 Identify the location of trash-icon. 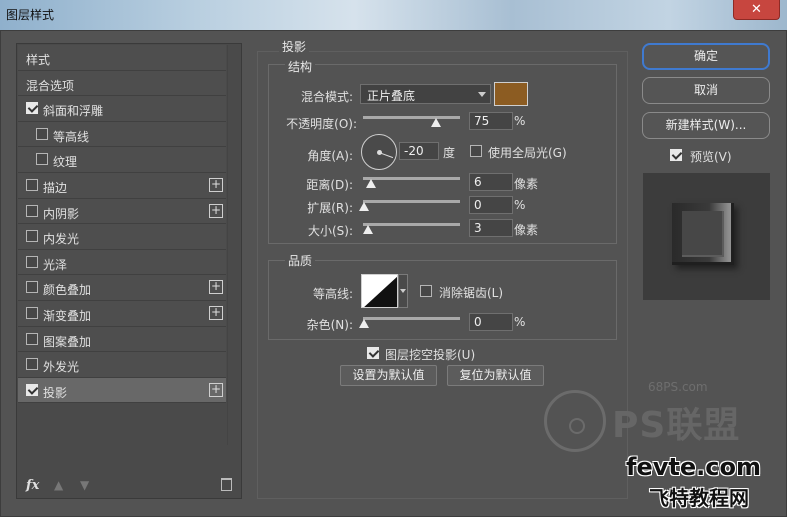
(226, 484).